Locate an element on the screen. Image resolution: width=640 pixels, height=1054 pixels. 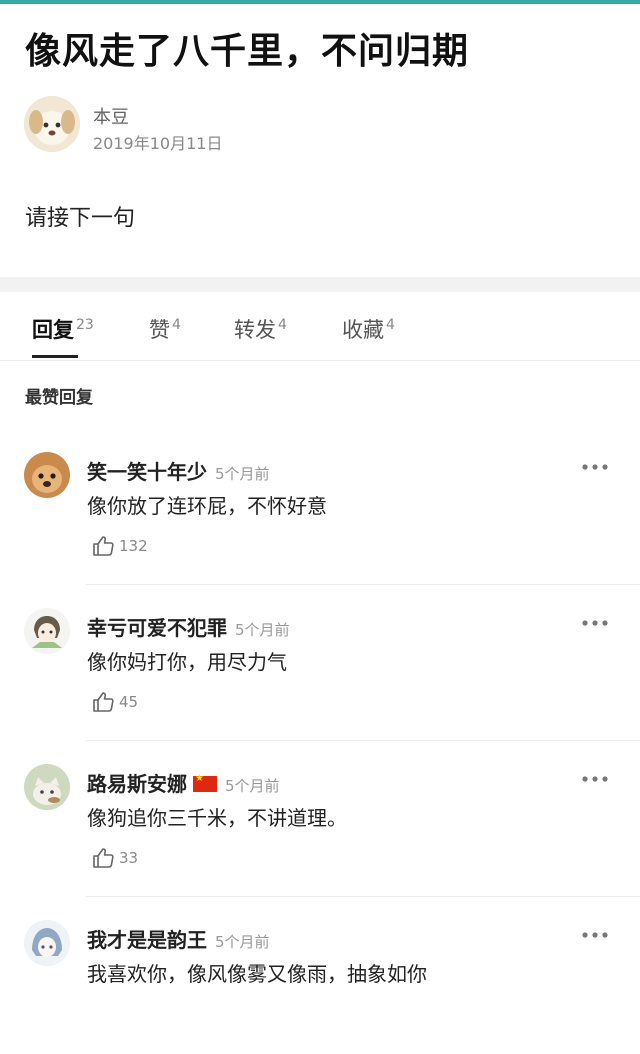
tab-replies-label: 回复 is located at coordinates (53, 330).